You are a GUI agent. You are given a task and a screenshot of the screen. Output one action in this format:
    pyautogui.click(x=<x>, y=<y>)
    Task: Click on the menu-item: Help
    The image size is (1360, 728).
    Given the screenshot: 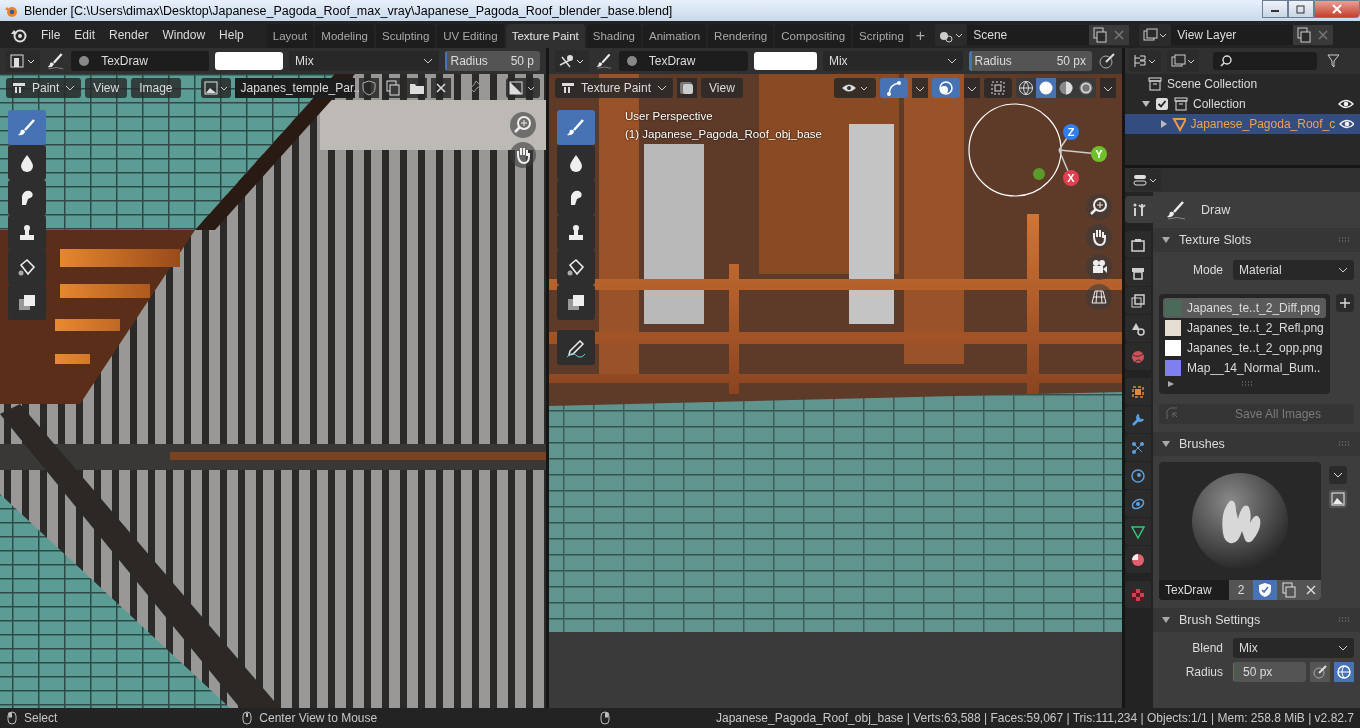 What is the action you would take?
    pyautogui.click(x=231, y=34)
    